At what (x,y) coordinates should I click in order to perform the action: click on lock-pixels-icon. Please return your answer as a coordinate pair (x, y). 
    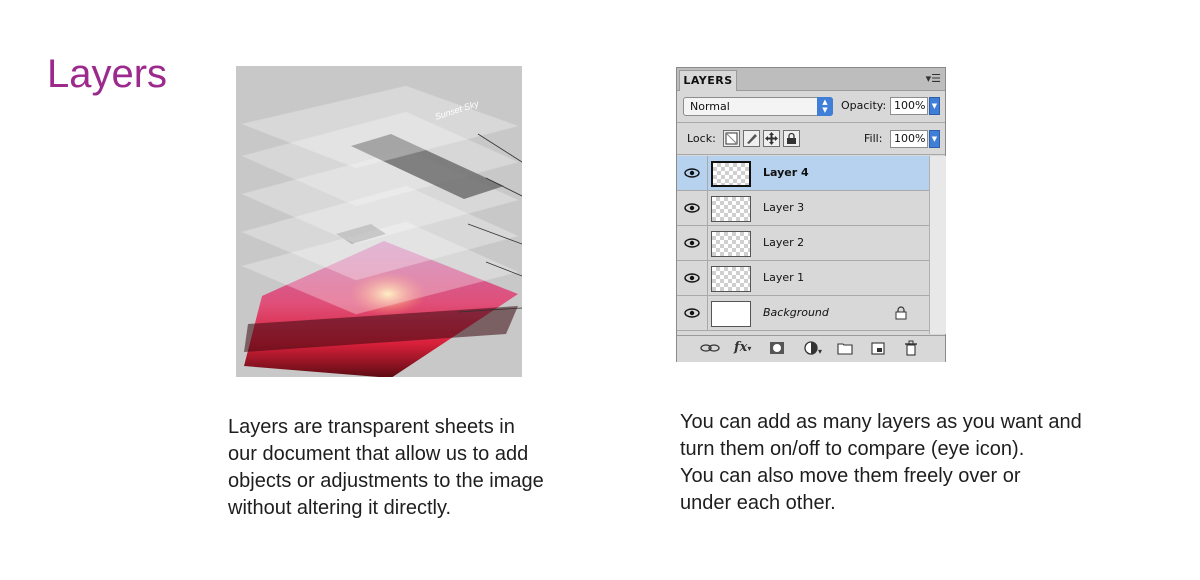
    Looking at the image, I should click on (751, 138).